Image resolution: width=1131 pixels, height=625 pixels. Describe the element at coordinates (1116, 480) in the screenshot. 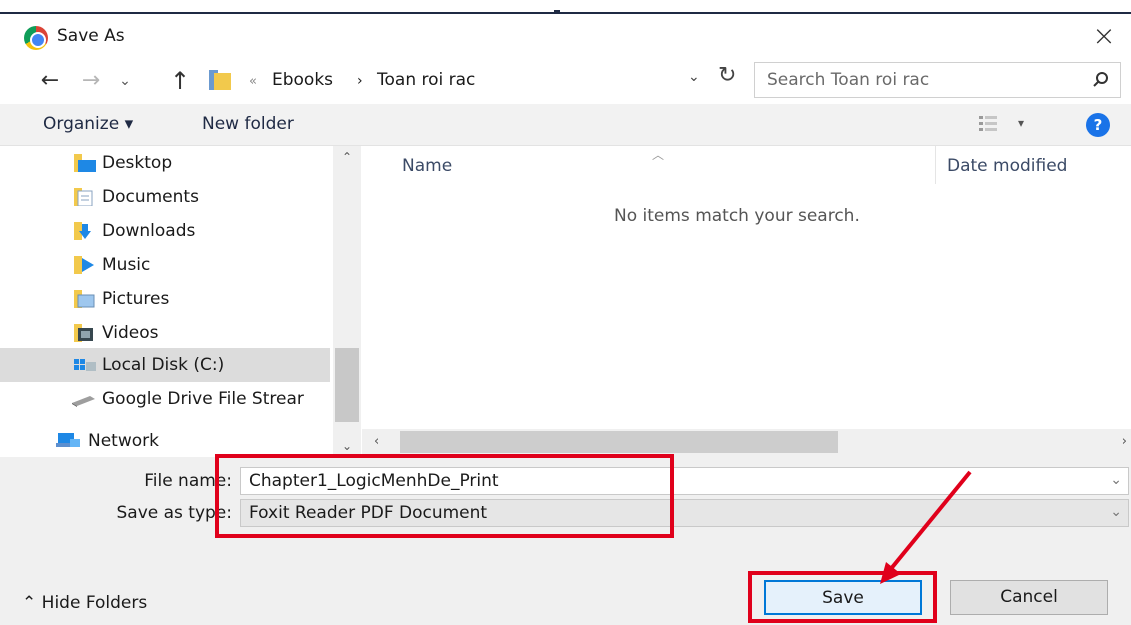

I see `file-name-dropdown-icon: ⌄` at that location.